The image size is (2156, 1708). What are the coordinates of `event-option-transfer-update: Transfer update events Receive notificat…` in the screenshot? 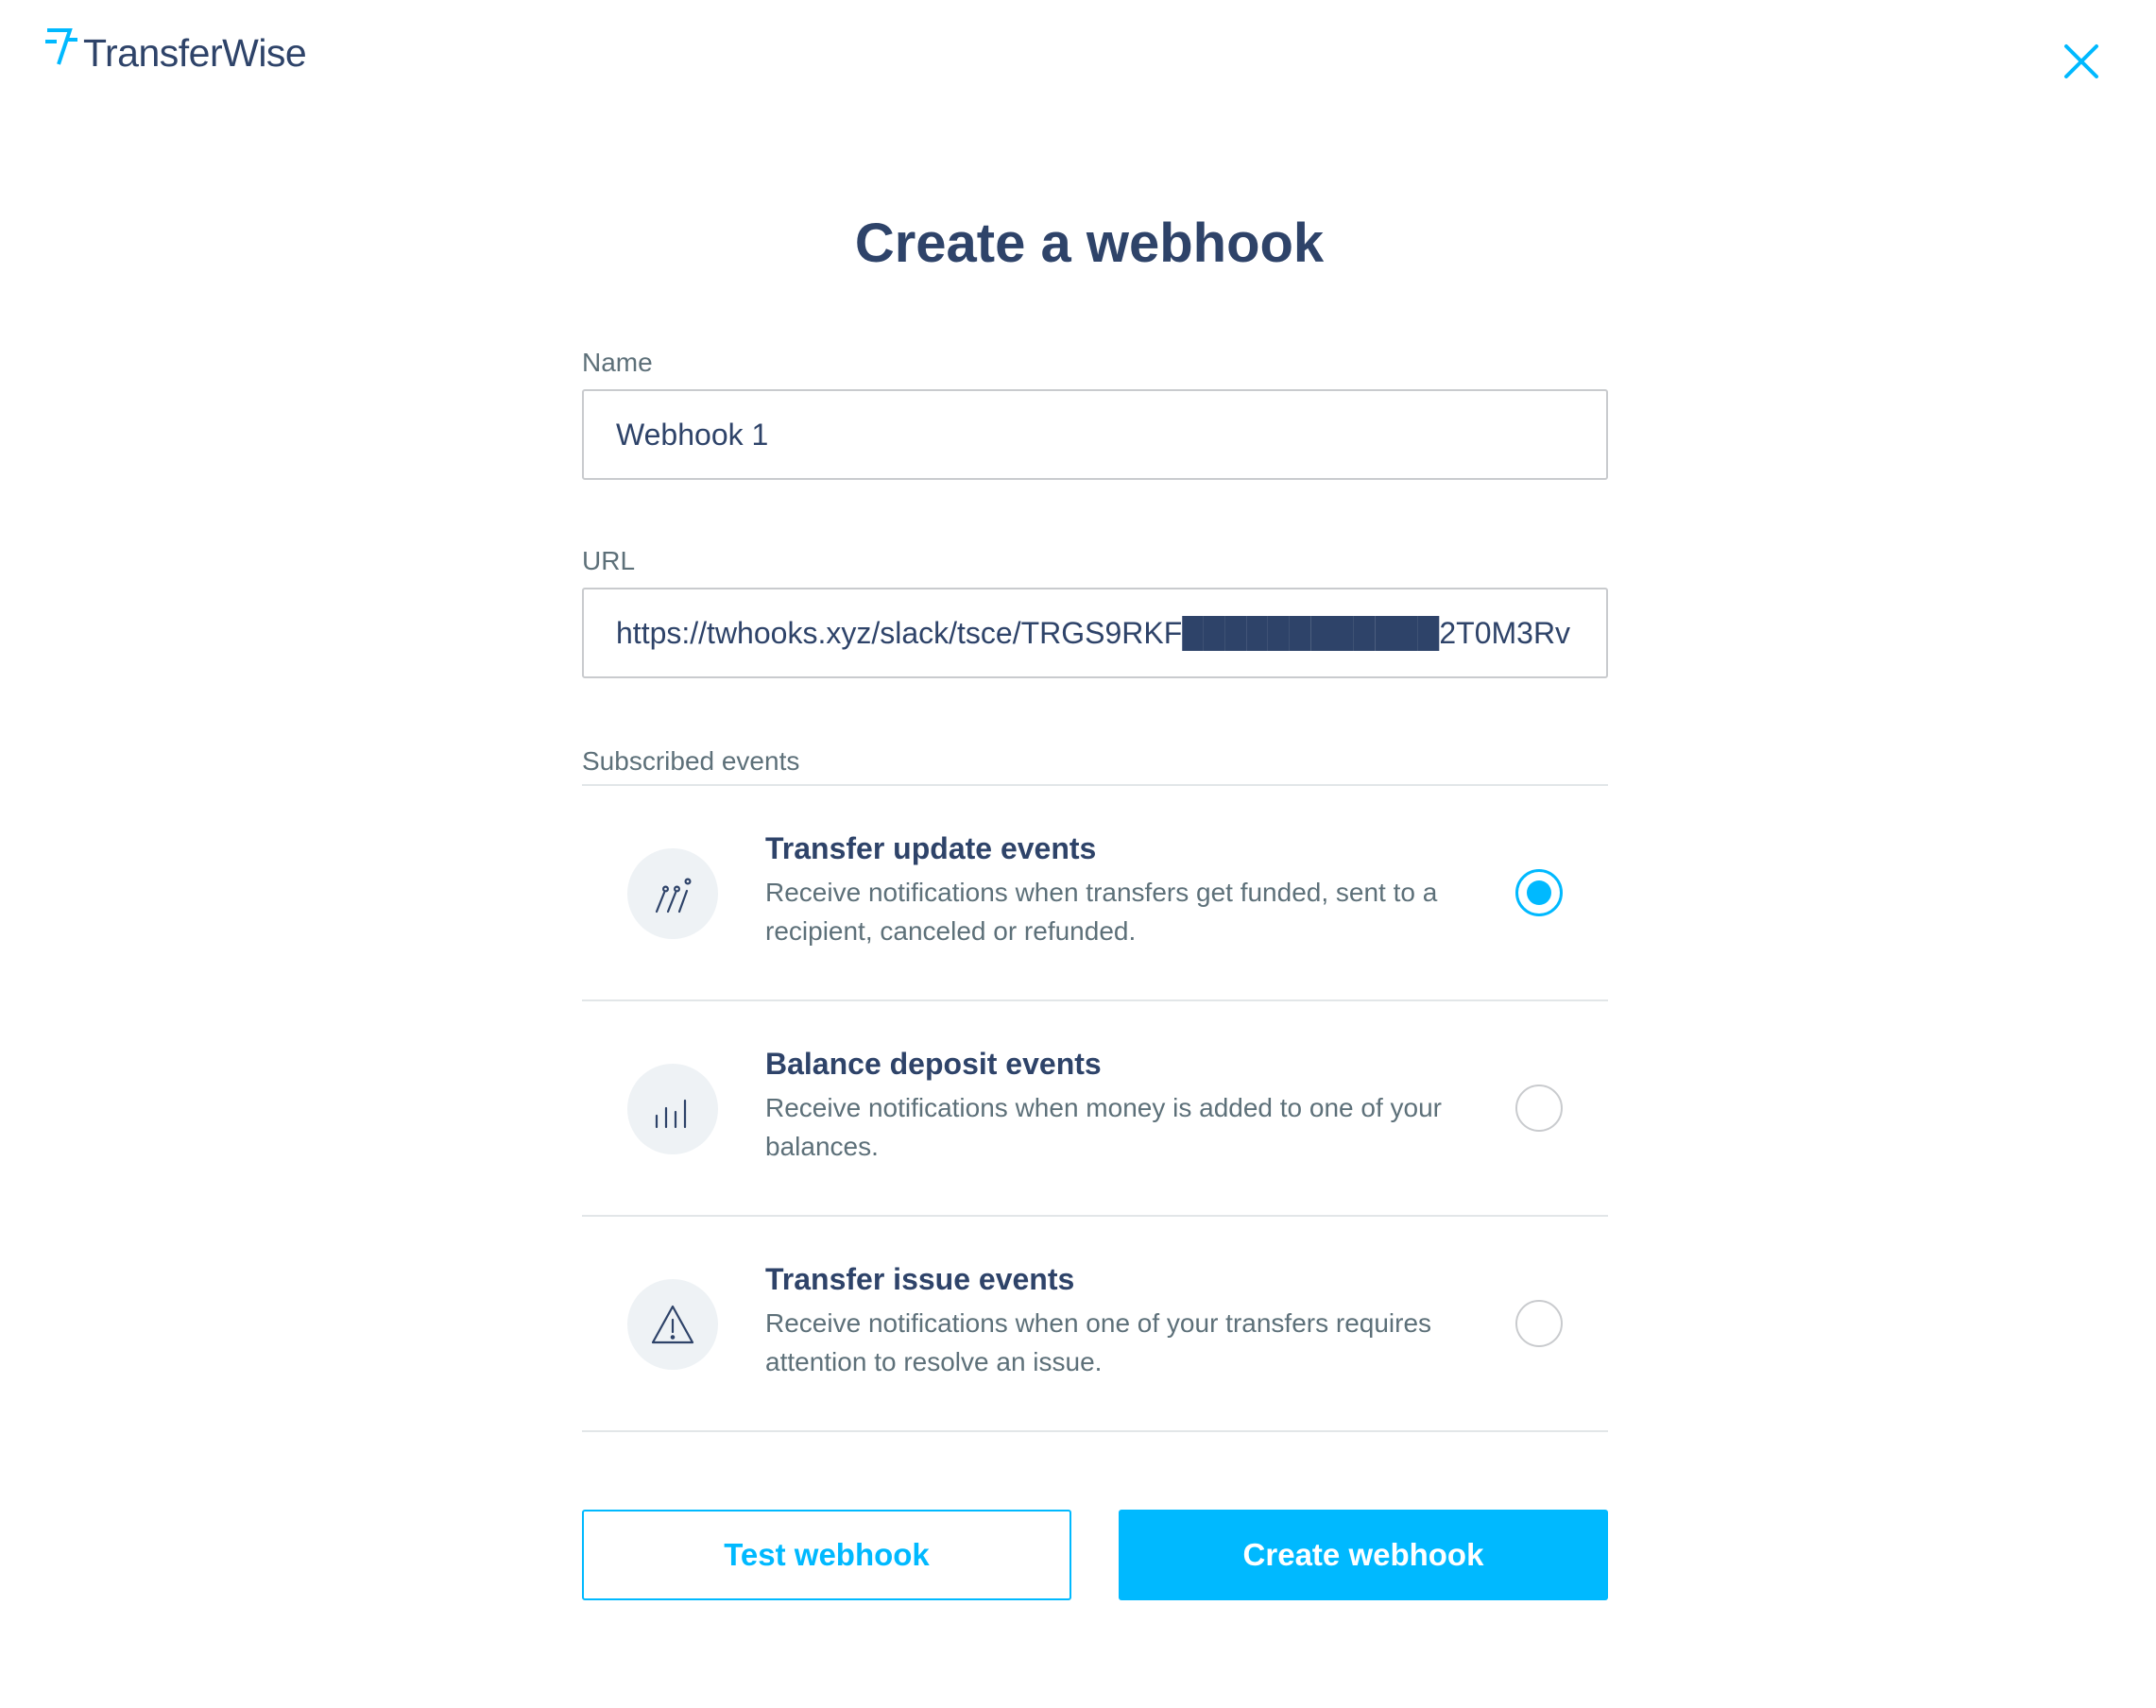 It's located at (1095, 893).